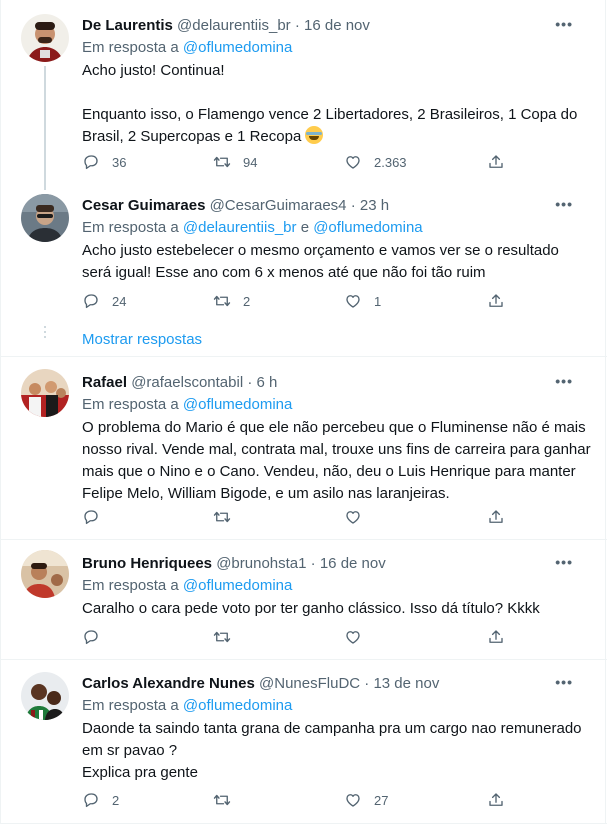 Image resolution: width=608 pixels, height=824 pixels. What do you see at coordinates (104, 162) in the screenshot?
I see `reply-button: 36` at bounding box center [104, 162].